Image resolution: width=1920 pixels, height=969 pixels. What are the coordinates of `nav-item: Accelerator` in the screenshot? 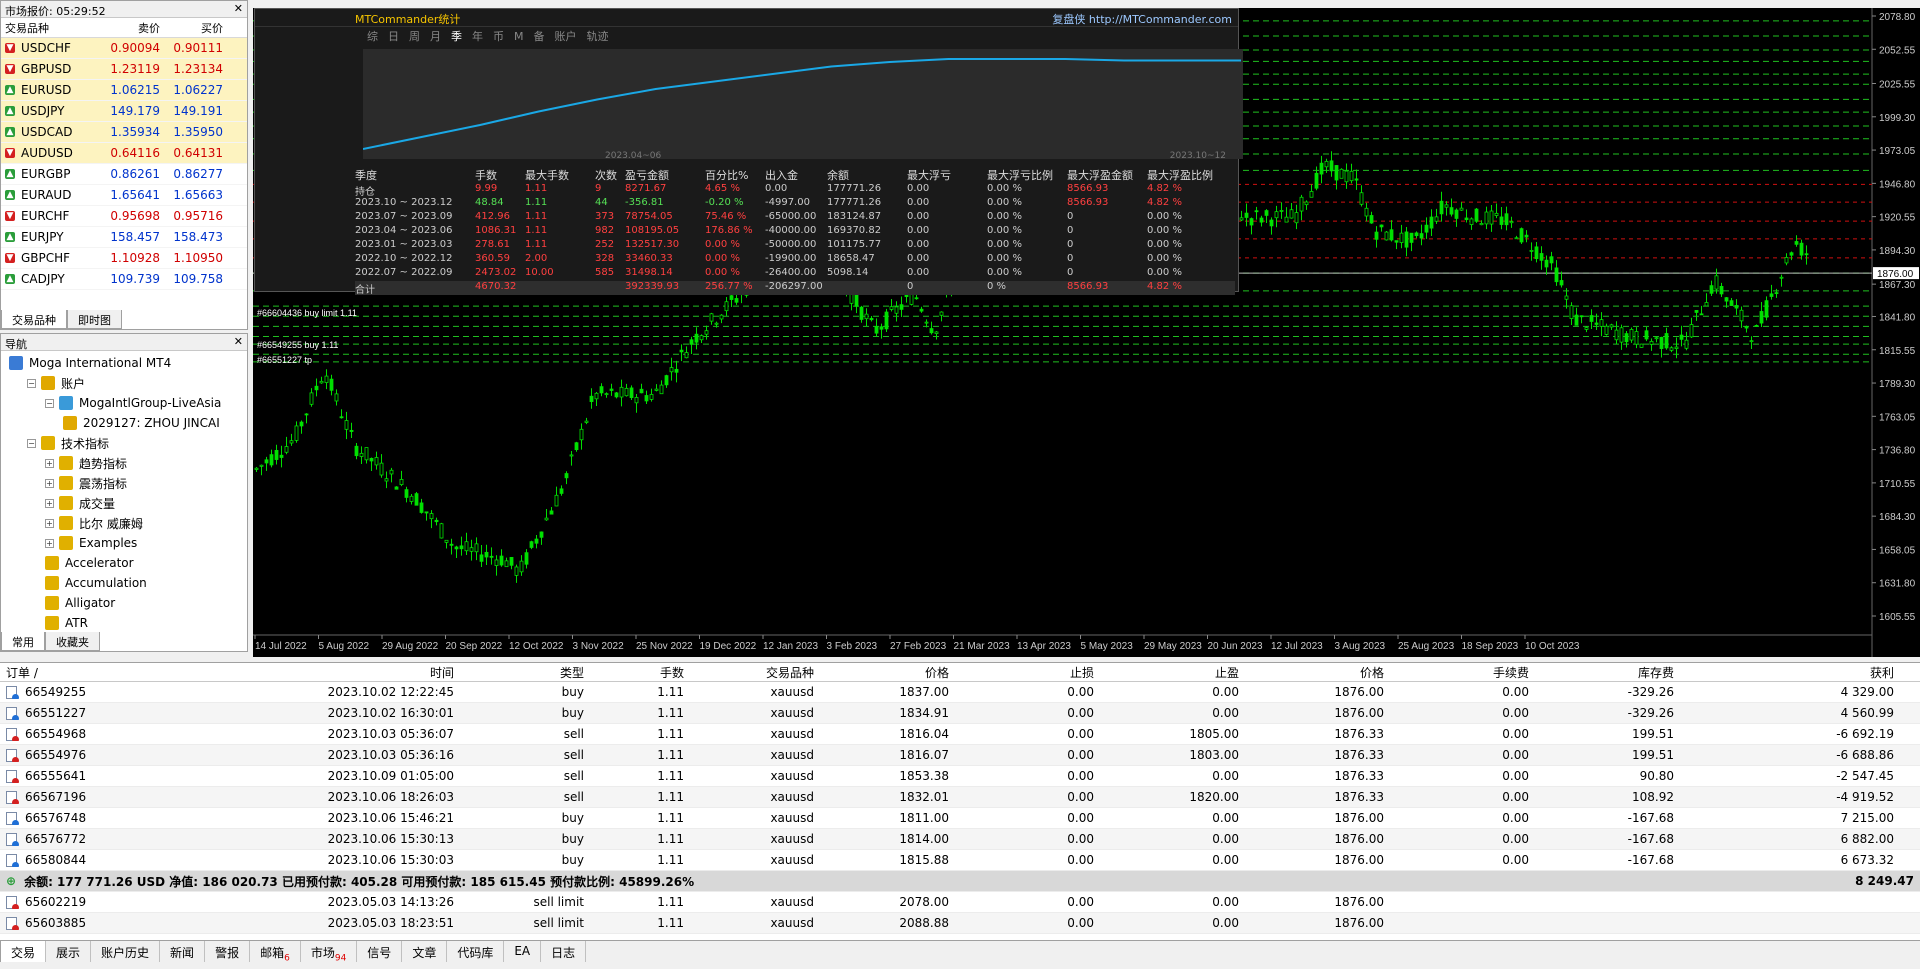 It's located at (124, 563).